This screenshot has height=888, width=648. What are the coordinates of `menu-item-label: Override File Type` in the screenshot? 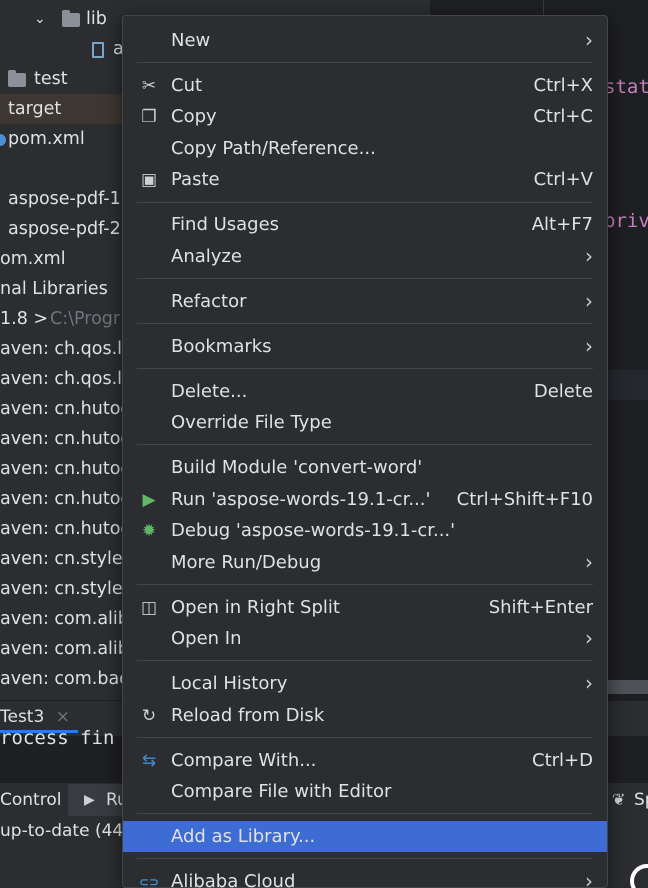 It's located at (251, 422).